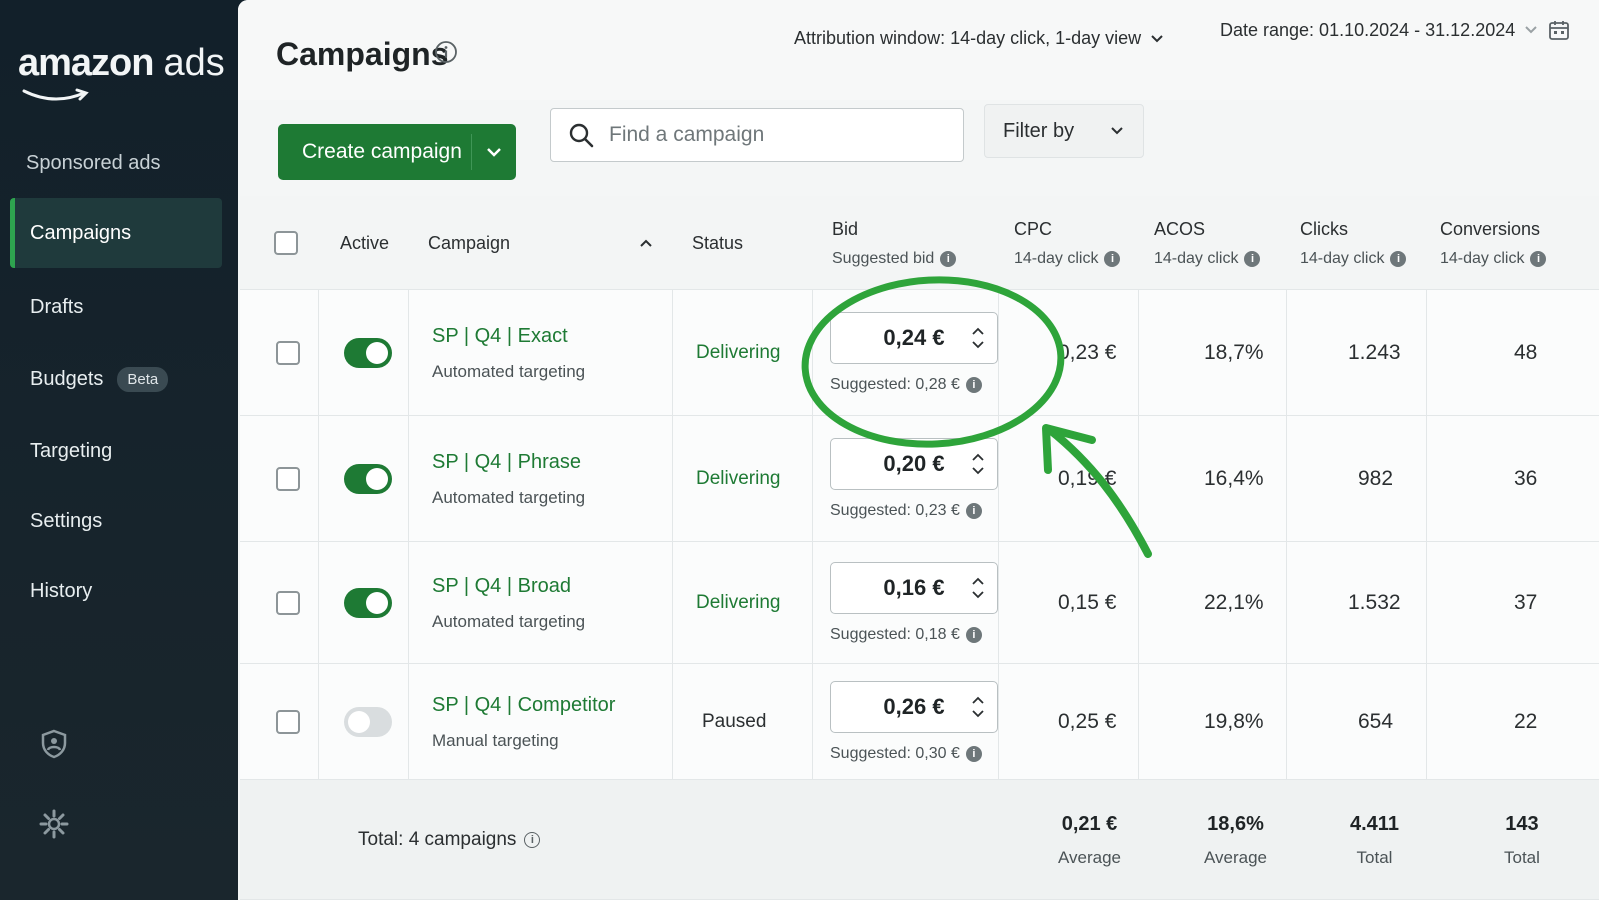 This screenshot has width=1599, height=900. Describe the element at coordinates (895, 634) in the screenshot. I see `suggested-bid: Suggested: 0,18 €` at that location.